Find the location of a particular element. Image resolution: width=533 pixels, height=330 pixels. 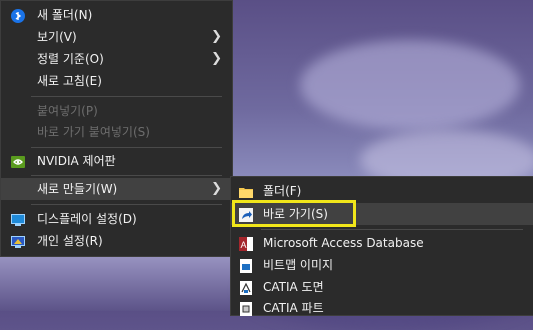

nvidia-icon is located at coordinates (18, 161).